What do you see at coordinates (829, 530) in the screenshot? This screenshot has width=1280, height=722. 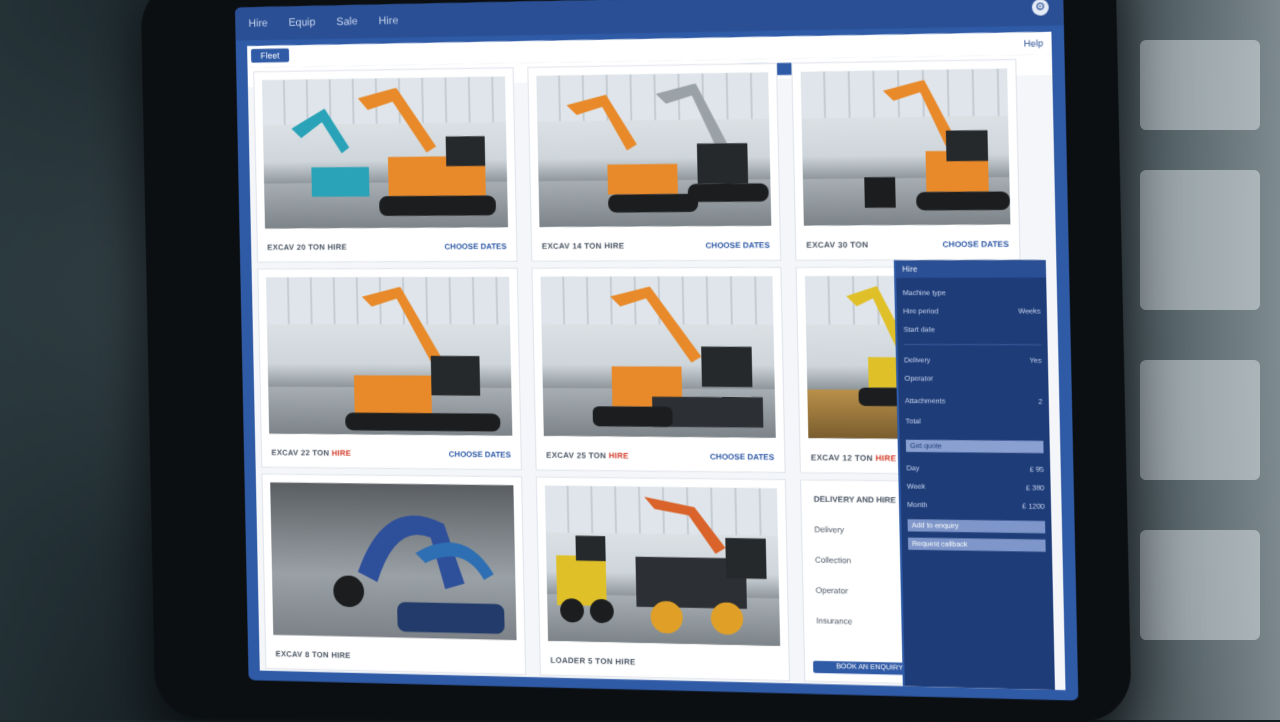 I see `info-line: Delivery` at bounding box center [829, 530].